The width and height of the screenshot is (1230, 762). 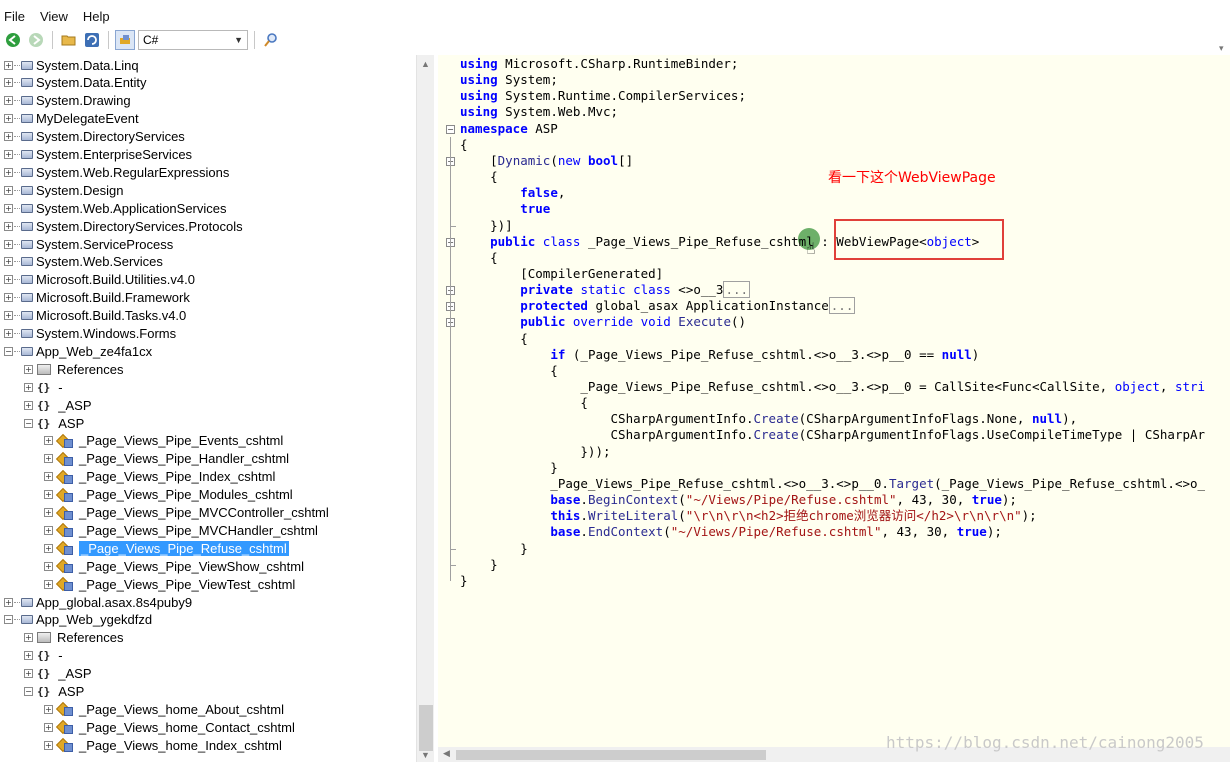 I want to click on tree-item: + App_global.asax.8s4puby9, so click(x=98, y=602).